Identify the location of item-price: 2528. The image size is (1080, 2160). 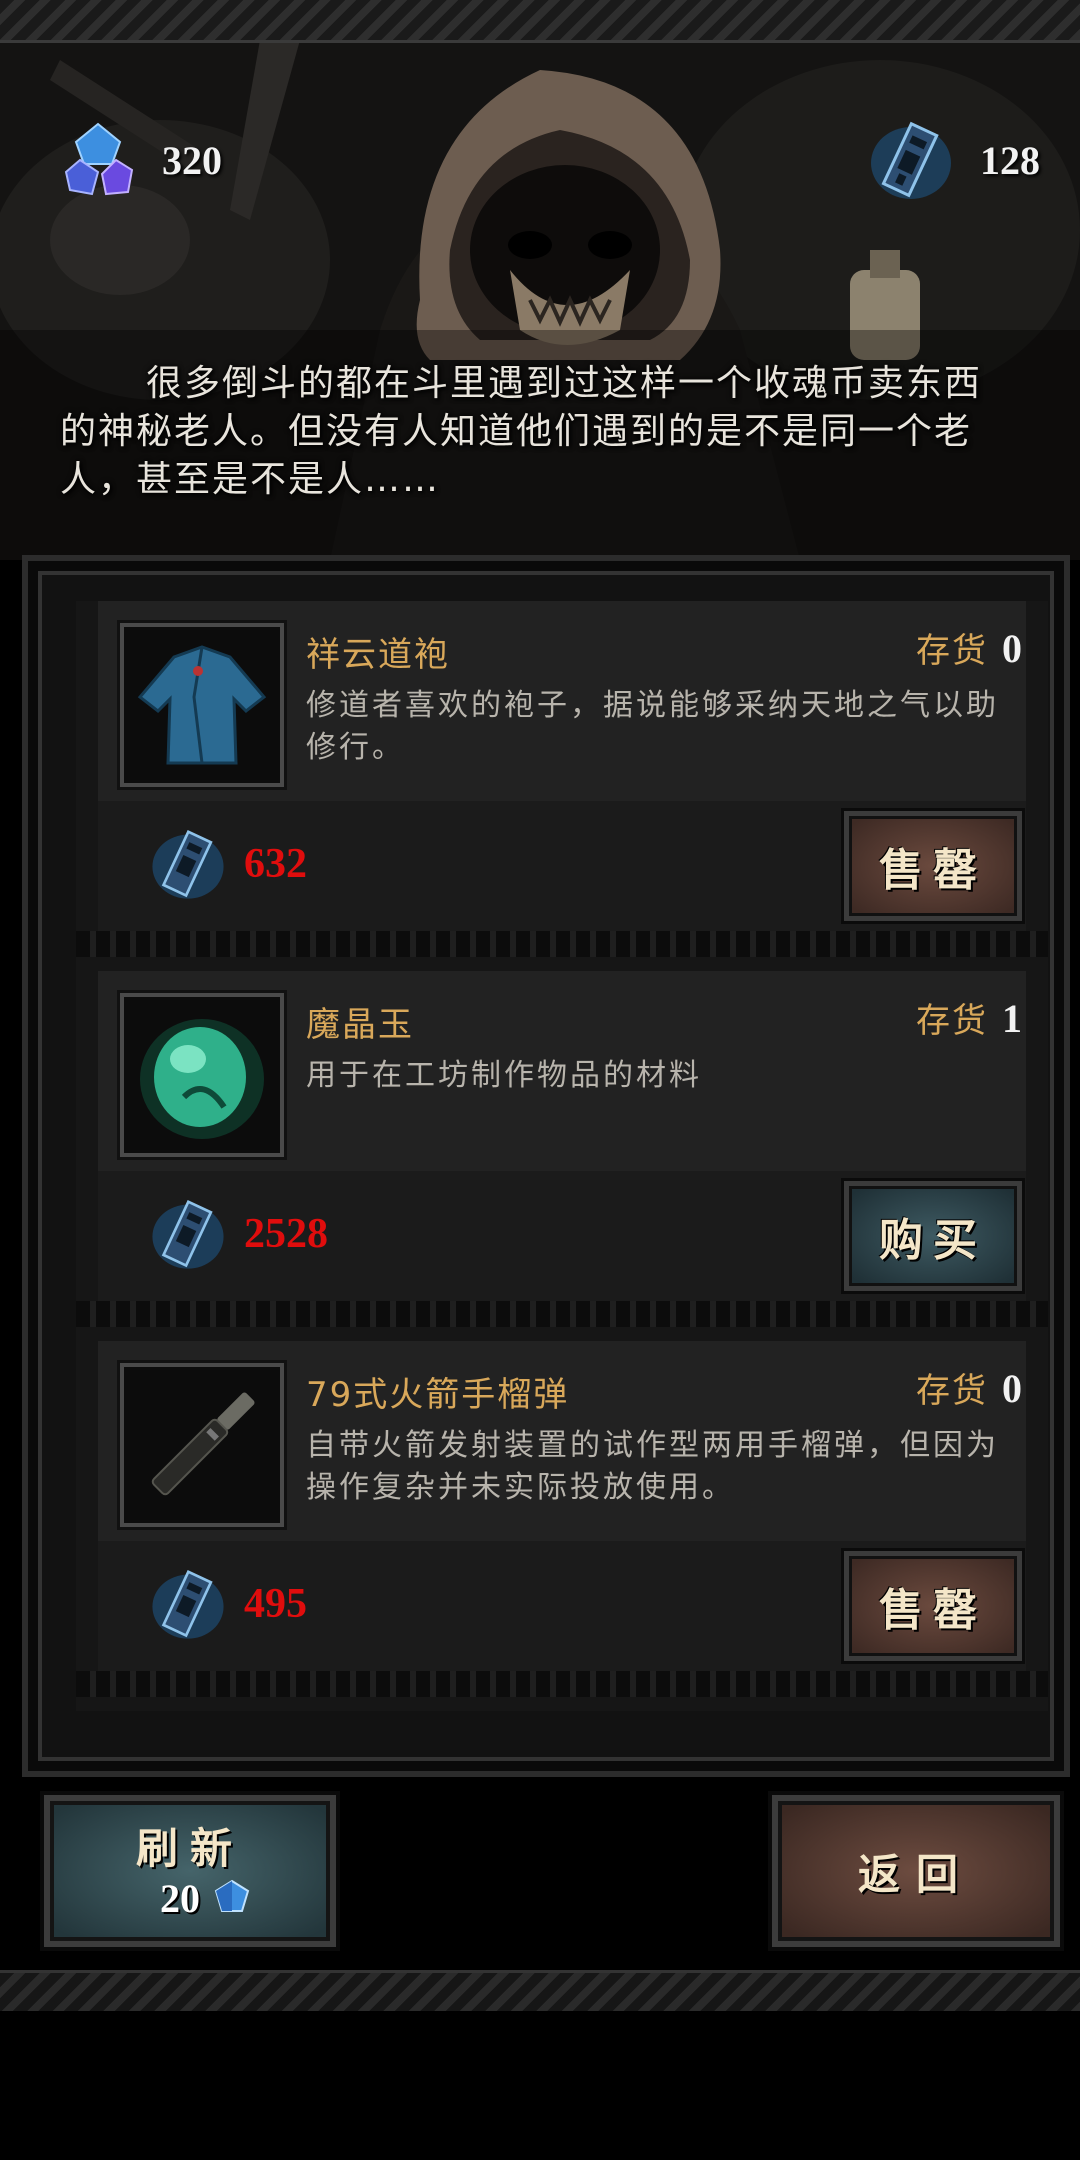
(238, 1234).